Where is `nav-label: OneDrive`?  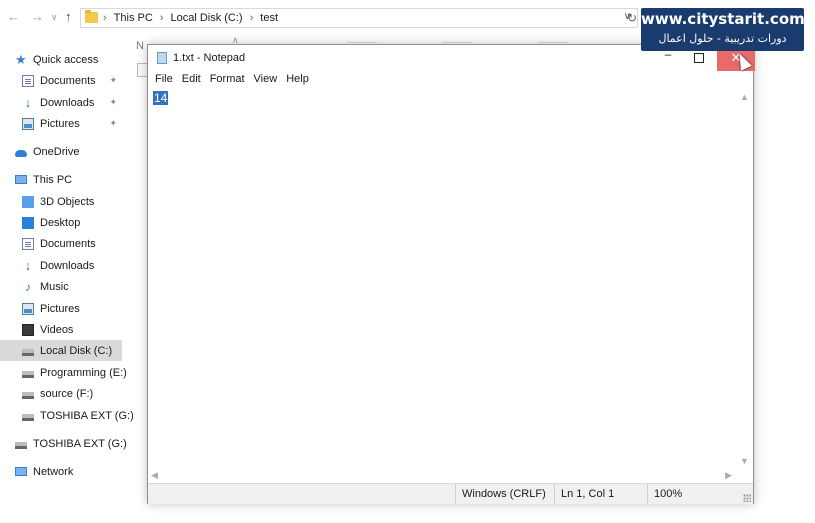 nav-label: OneDrive is located at coordinates (56, 151).